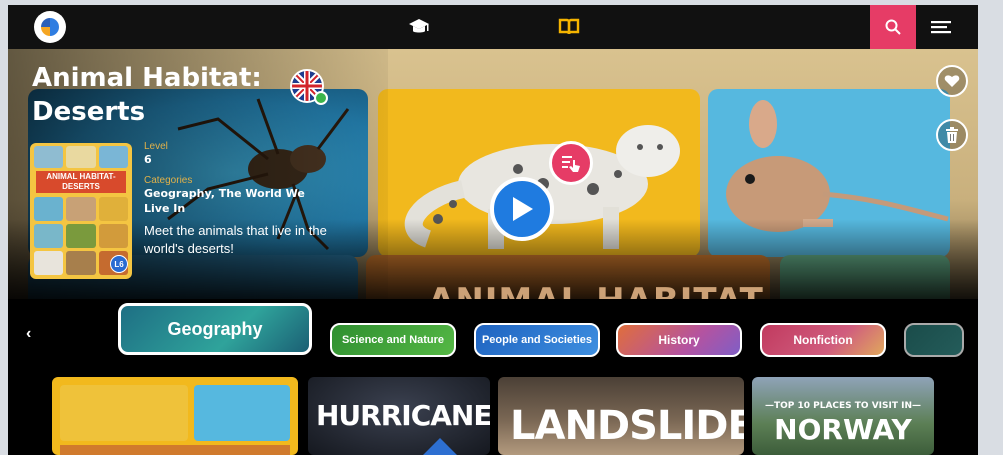 This screenshot has width=1003, height=455. Describe the element at coordinates (493, 27) in the screenshot. I see `top-navigation-bar` at that location.